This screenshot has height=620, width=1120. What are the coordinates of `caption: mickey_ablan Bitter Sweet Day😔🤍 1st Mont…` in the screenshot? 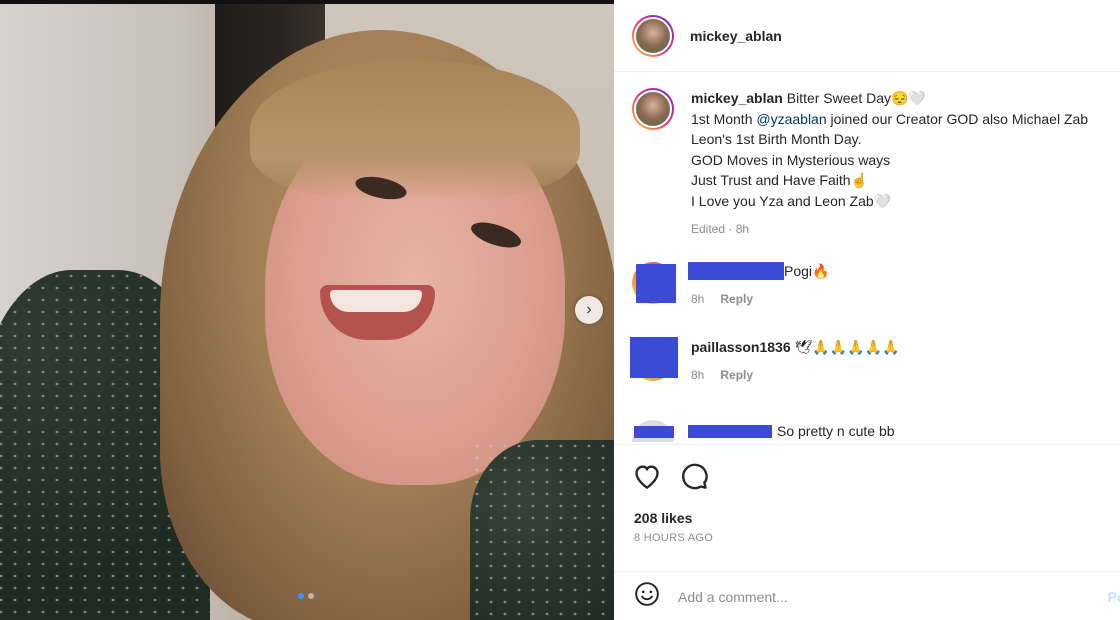 It's located at (871, 164).